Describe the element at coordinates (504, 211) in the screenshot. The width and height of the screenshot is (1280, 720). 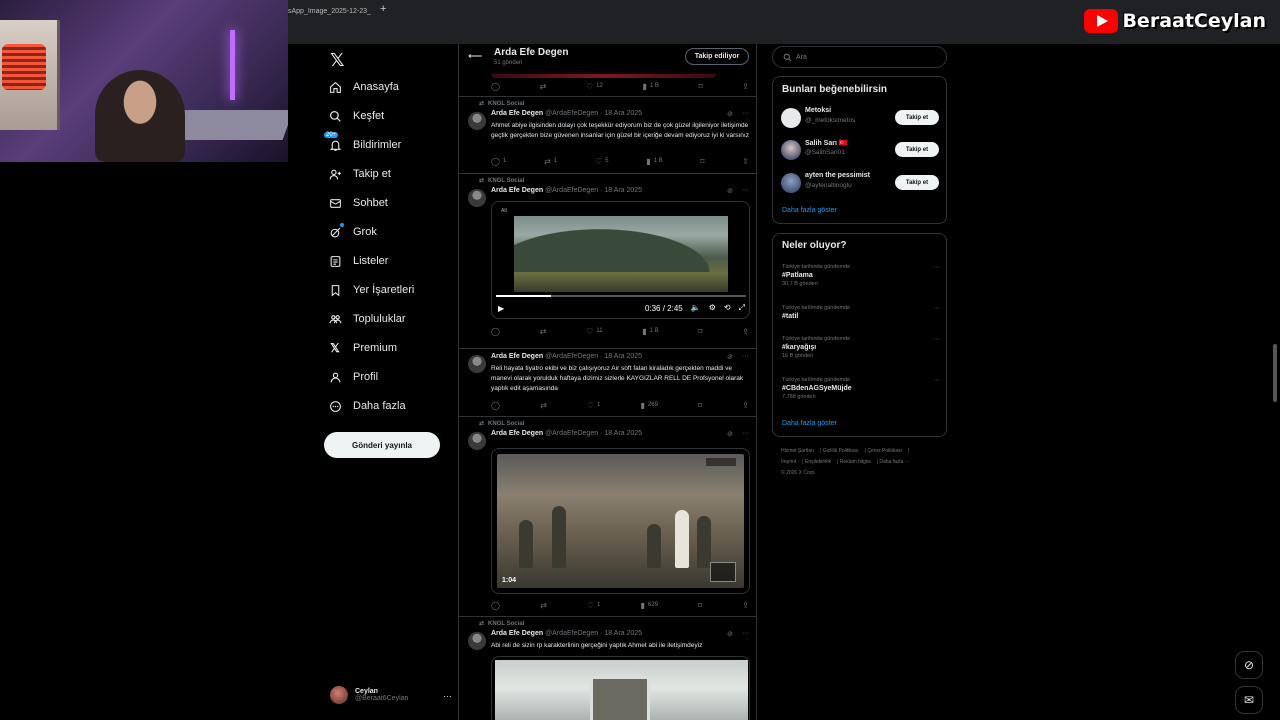
I see `video-alt-badge: Alt` at that location.